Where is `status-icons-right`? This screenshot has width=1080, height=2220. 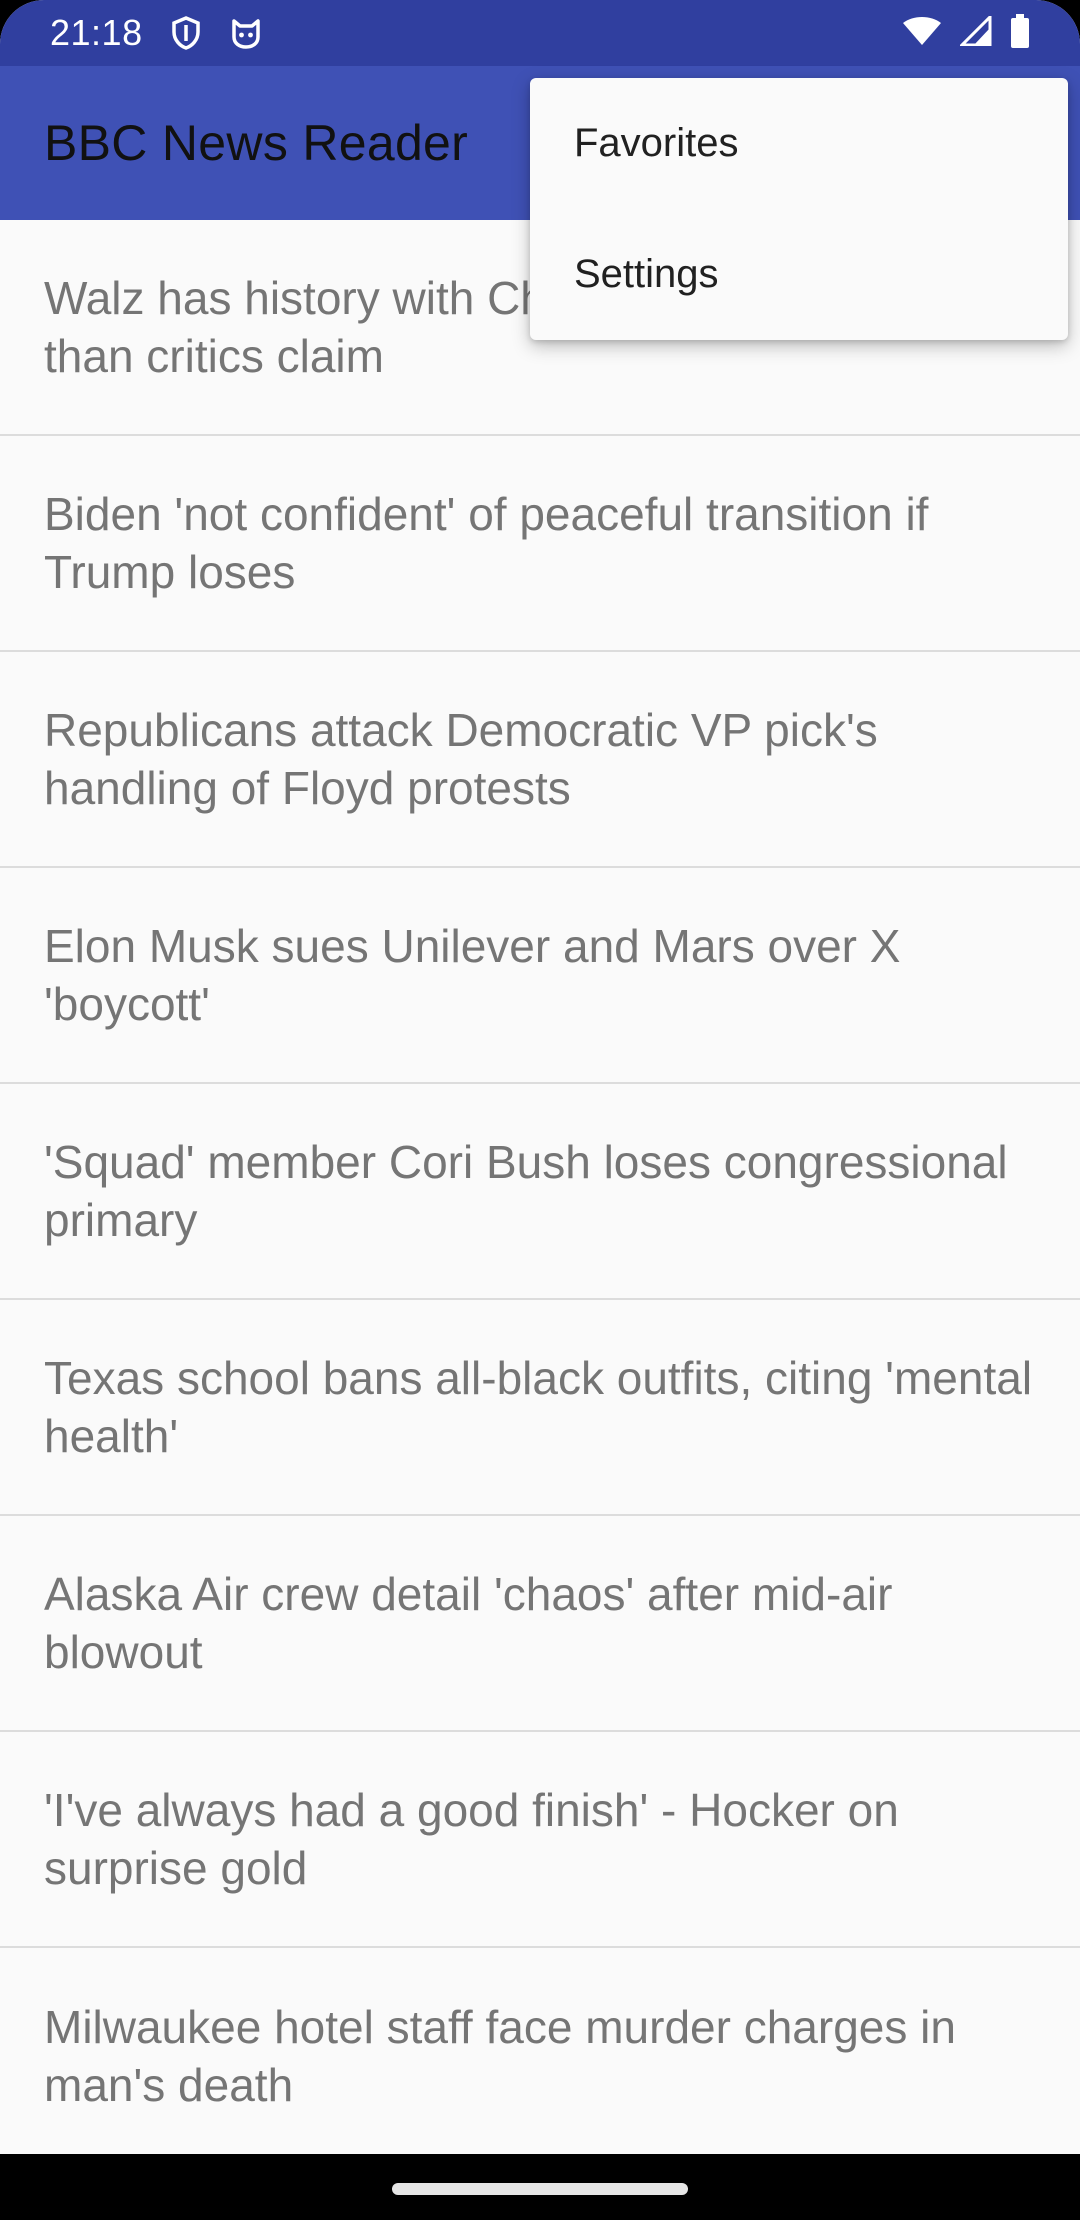
status-icons-right is located at coordinates (966, 32).